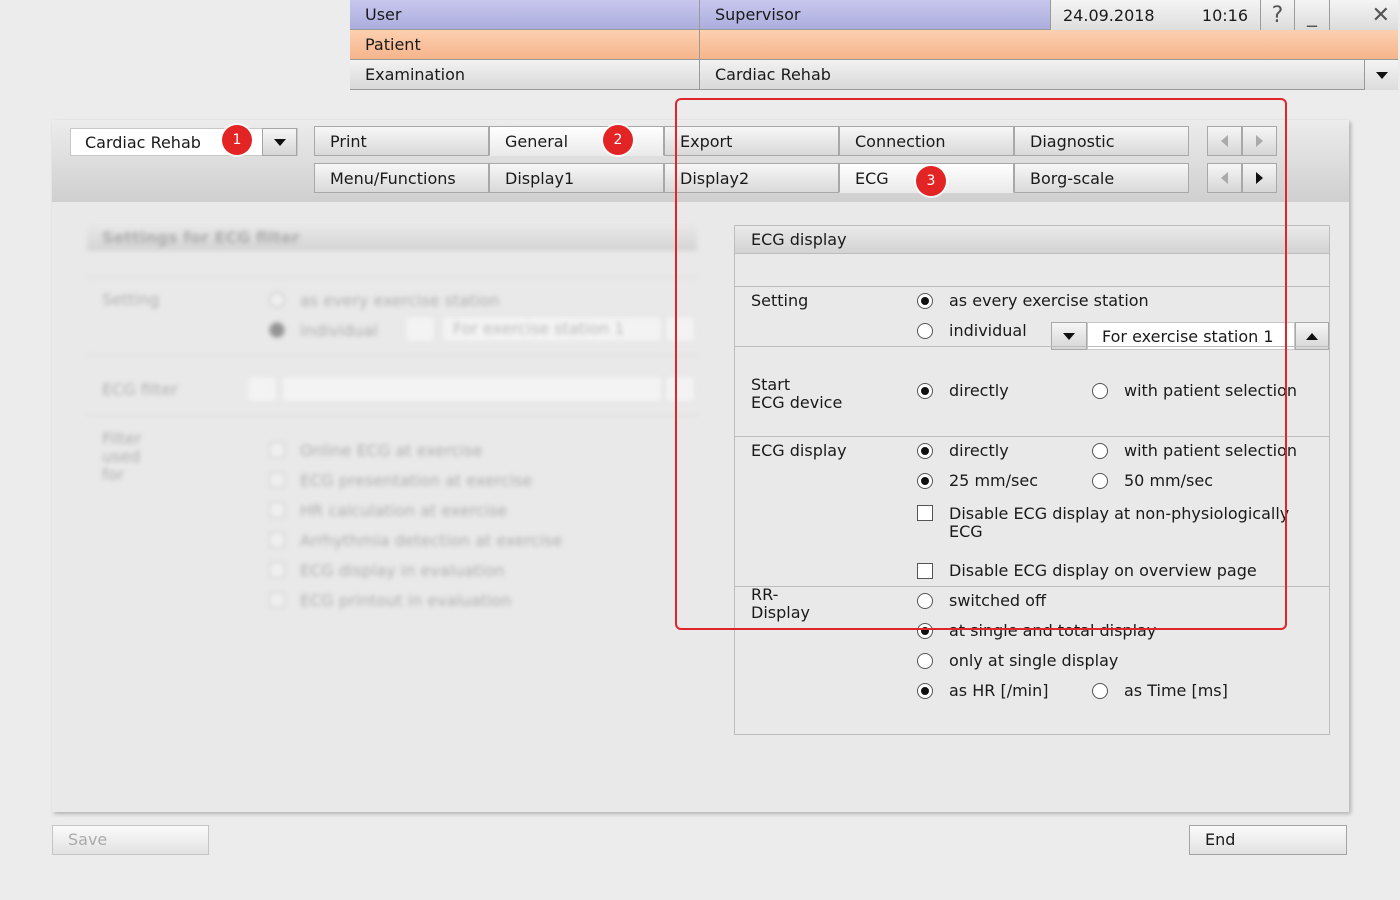 This screenshot has width=1400, height=900. What do you see at coordinates (431, 540) in the screenshot?
I see `used-for-item: Arrhythmia detection at exercise` at bounding box center [431, 540].